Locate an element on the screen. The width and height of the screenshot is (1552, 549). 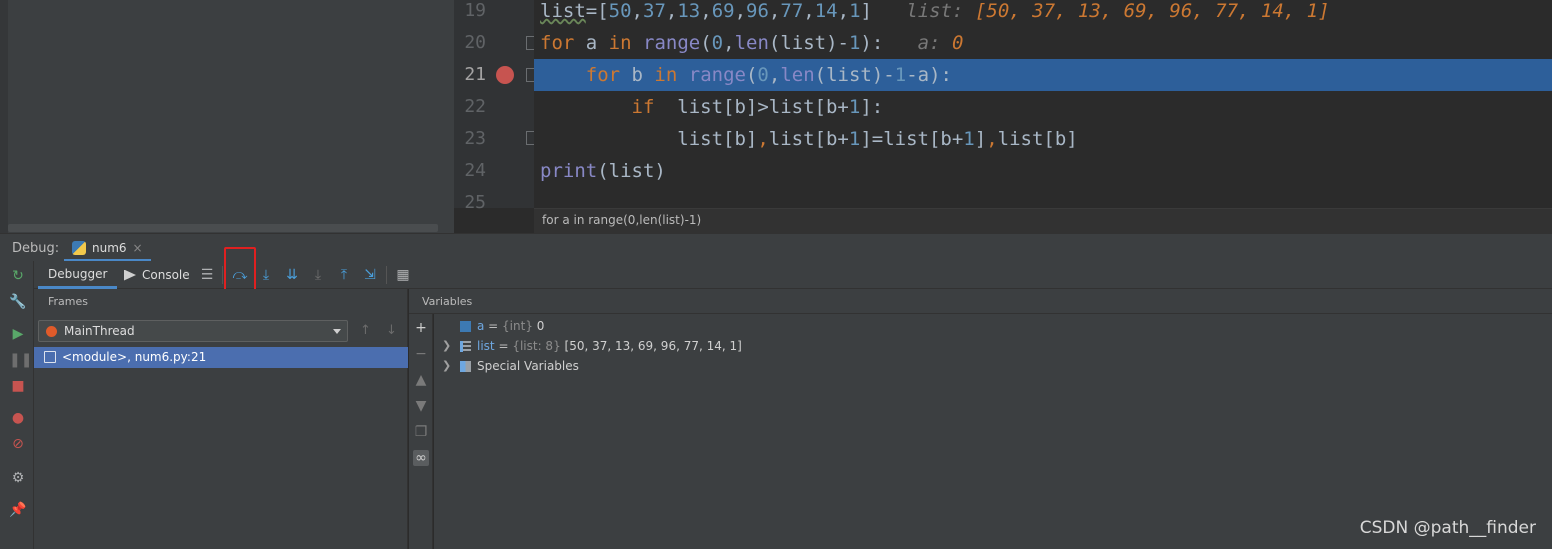
frame-row: <module>, num6.py:21 is located at coordinates (221, 357).